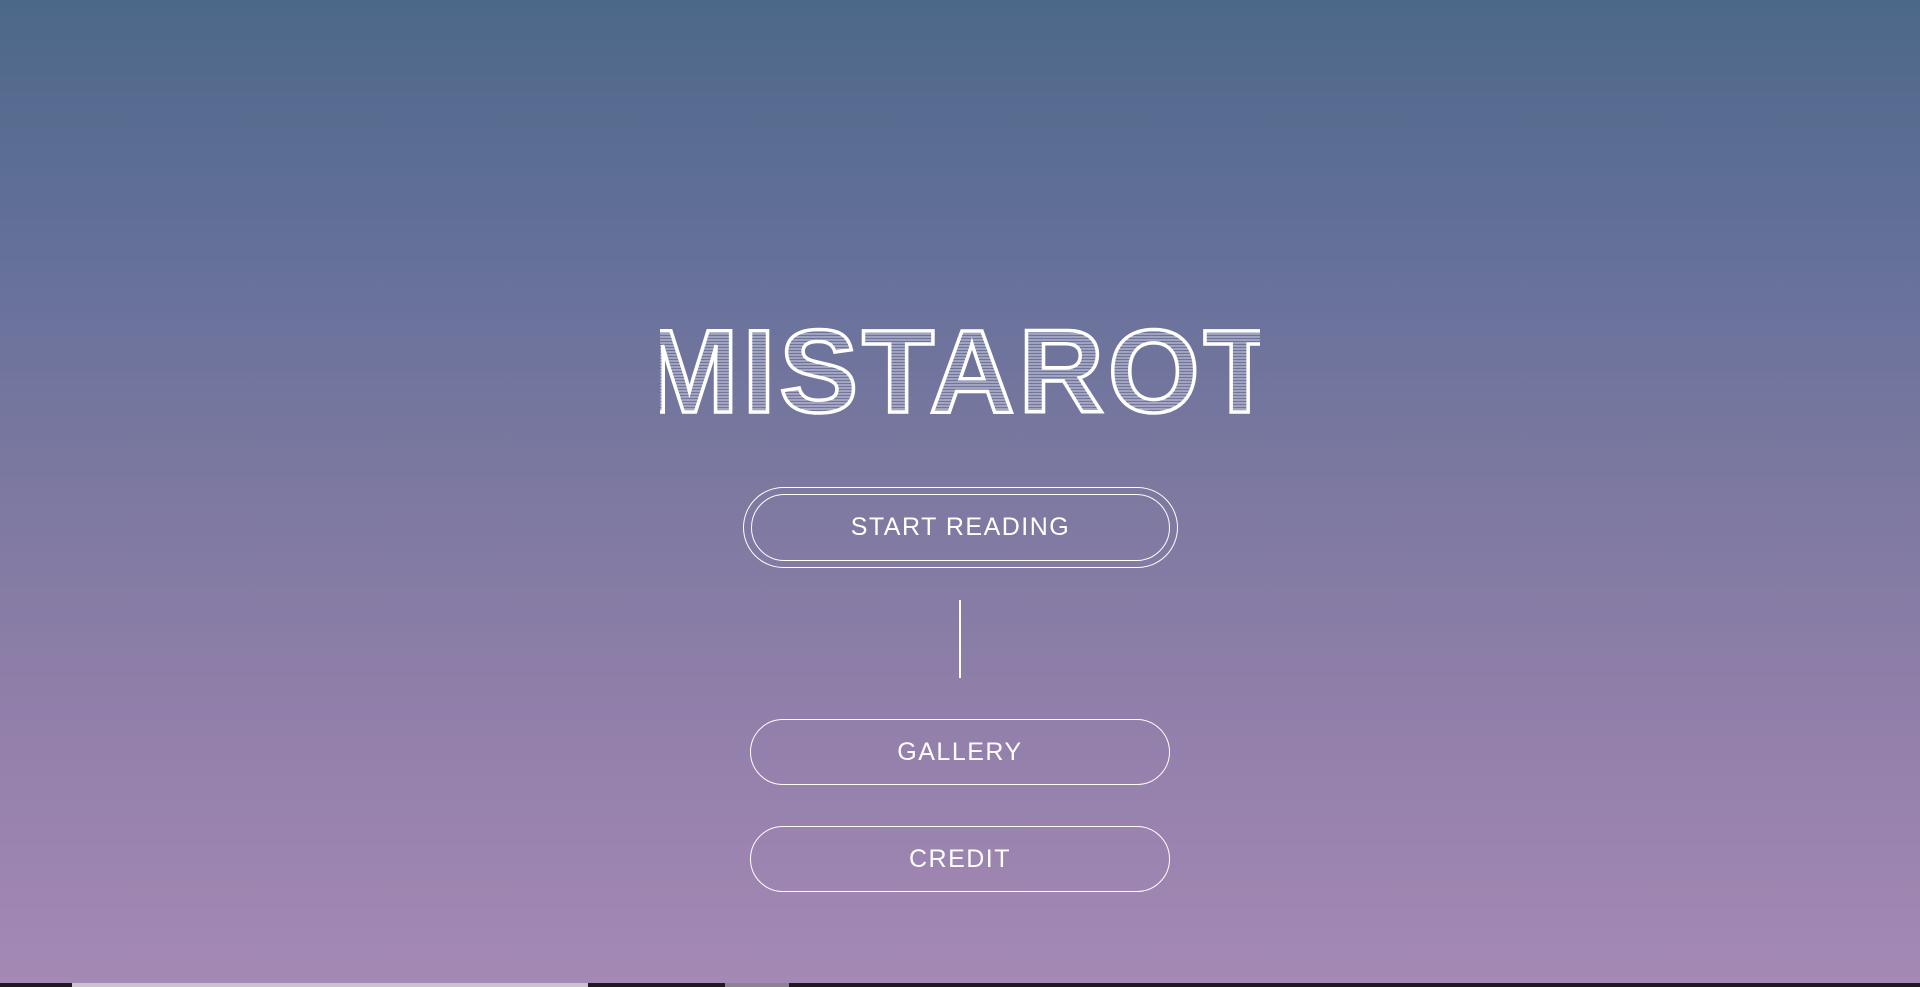 The height and width of the screenshot is (987, 1920). What do you see at coordinates (960, 639) in the screenshot?
I see `menu-divider` at bounding box center [960, 639].